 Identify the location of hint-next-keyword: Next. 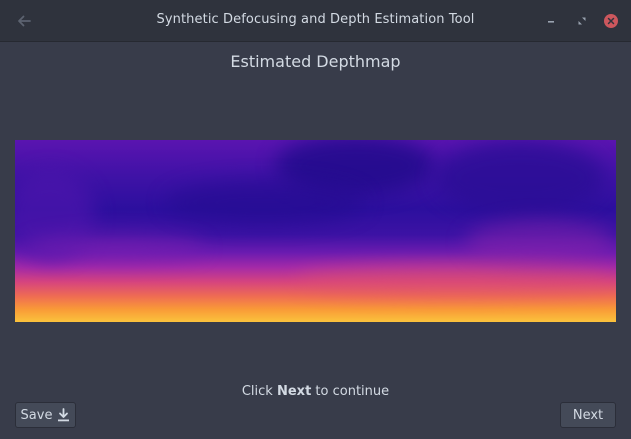
(294, 391).